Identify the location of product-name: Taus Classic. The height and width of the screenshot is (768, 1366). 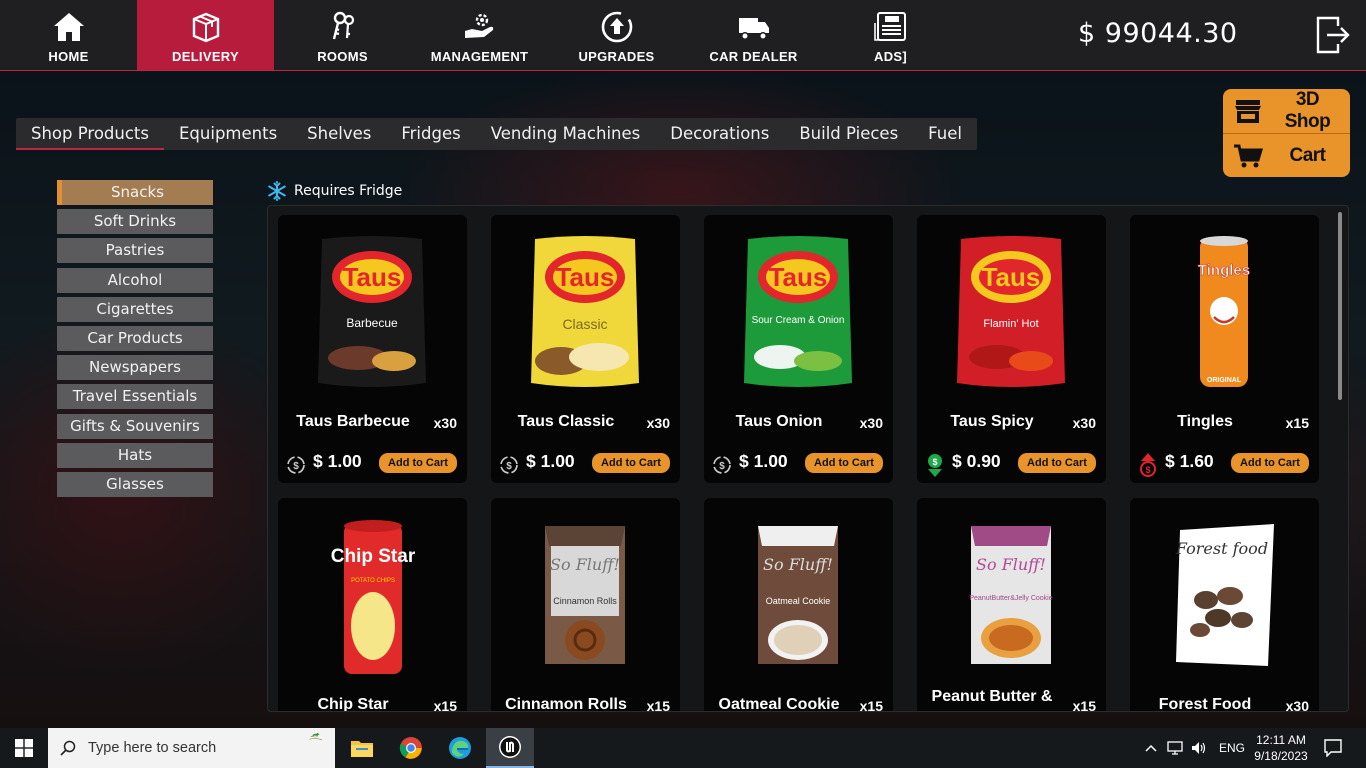
(566, 421).